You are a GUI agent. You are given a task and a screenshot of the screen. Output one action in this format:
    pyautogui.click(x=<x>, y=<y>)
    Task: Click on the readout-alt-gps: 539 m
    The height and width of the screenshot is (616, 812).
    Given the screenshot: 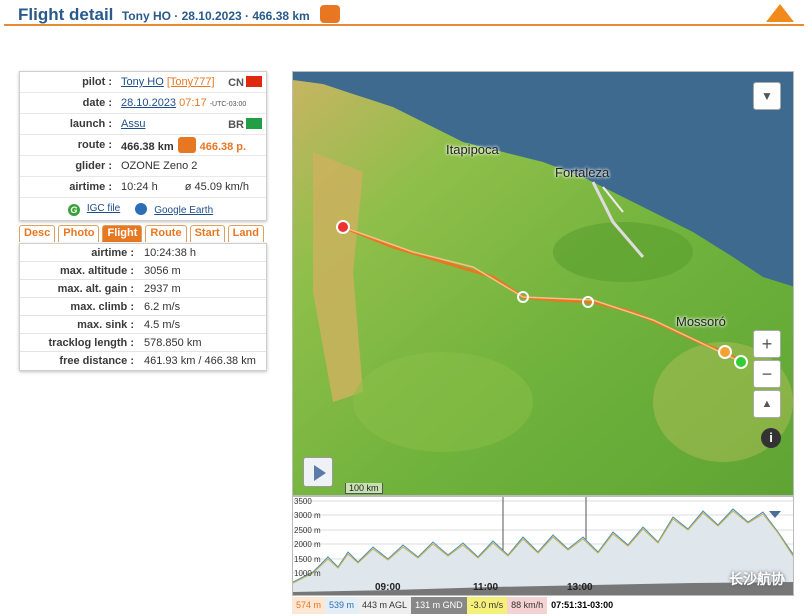 What is the action you would take?
    pyautogui.click(x=342, y=605)
    